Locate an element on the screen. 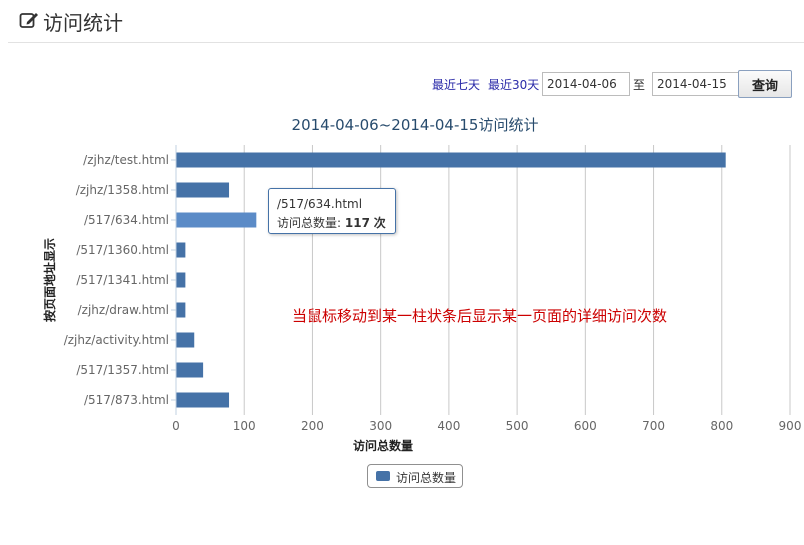 Image resolution: width=804 pixels, height=545 pixels. y-tick-label: /517/1341.html is located at coordinates (122, 280).